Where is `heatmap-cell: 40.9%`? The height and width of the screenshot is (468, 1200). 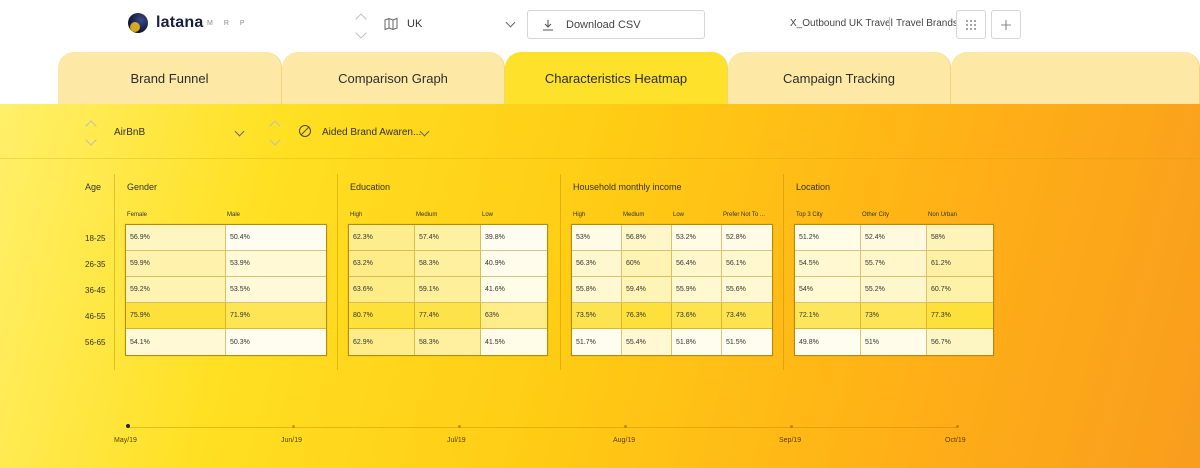 heatmap-cell: 40.9% is located at coordinates (514, 264).